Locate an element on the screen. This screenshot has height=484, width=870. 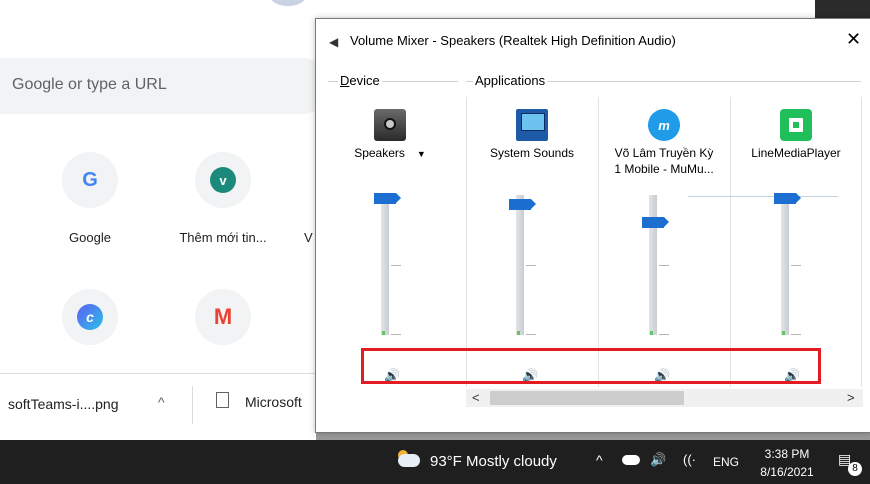
system-sounds-icon is located at coordinates (532, 125).